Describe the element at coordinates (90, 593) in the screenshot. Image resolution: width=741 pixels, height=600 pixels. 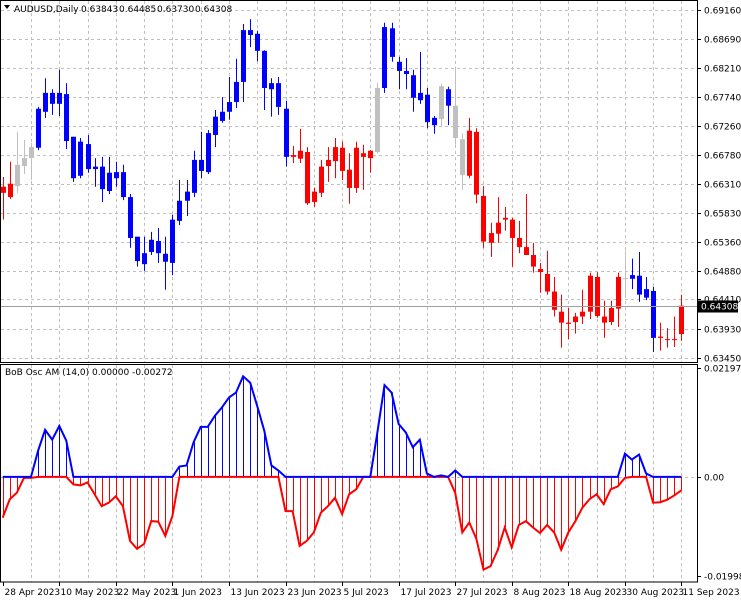
I see `time-axis-label: 10 May 2023` at that location.